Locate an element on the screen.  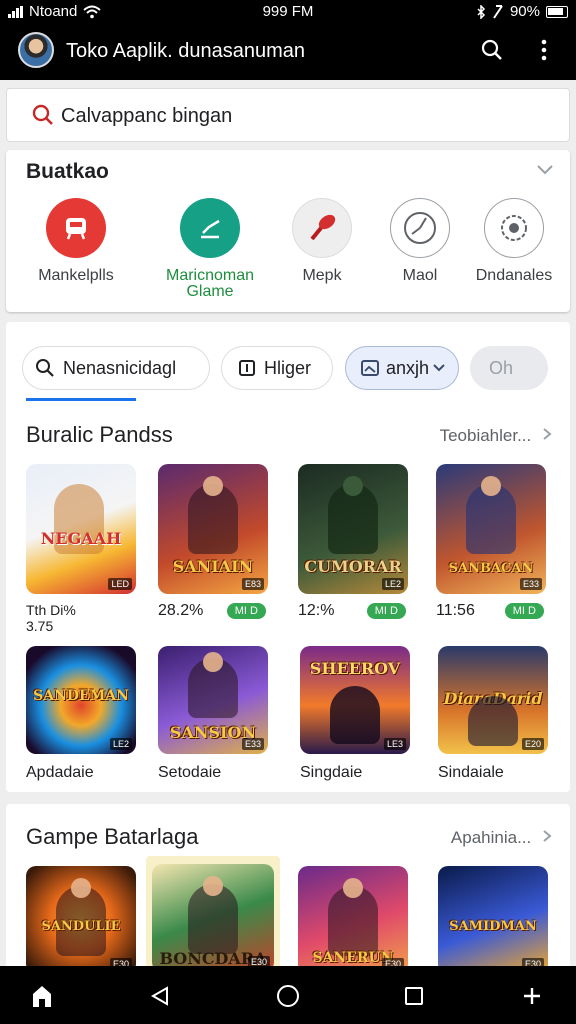
category-dndanales: Dndanales is located at coordinates (514, 241).